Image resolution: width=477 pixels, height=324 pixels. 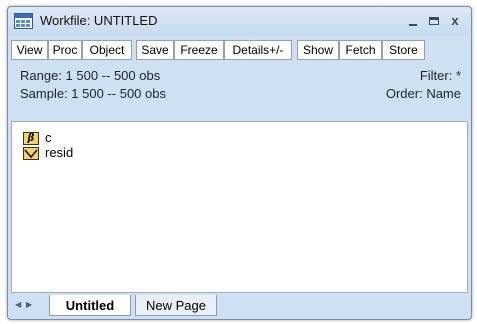 What do you see at coordinates (360, 50) in the screenshot?
I see `fetch-button: Fetch` at bounding box center [360, 50].